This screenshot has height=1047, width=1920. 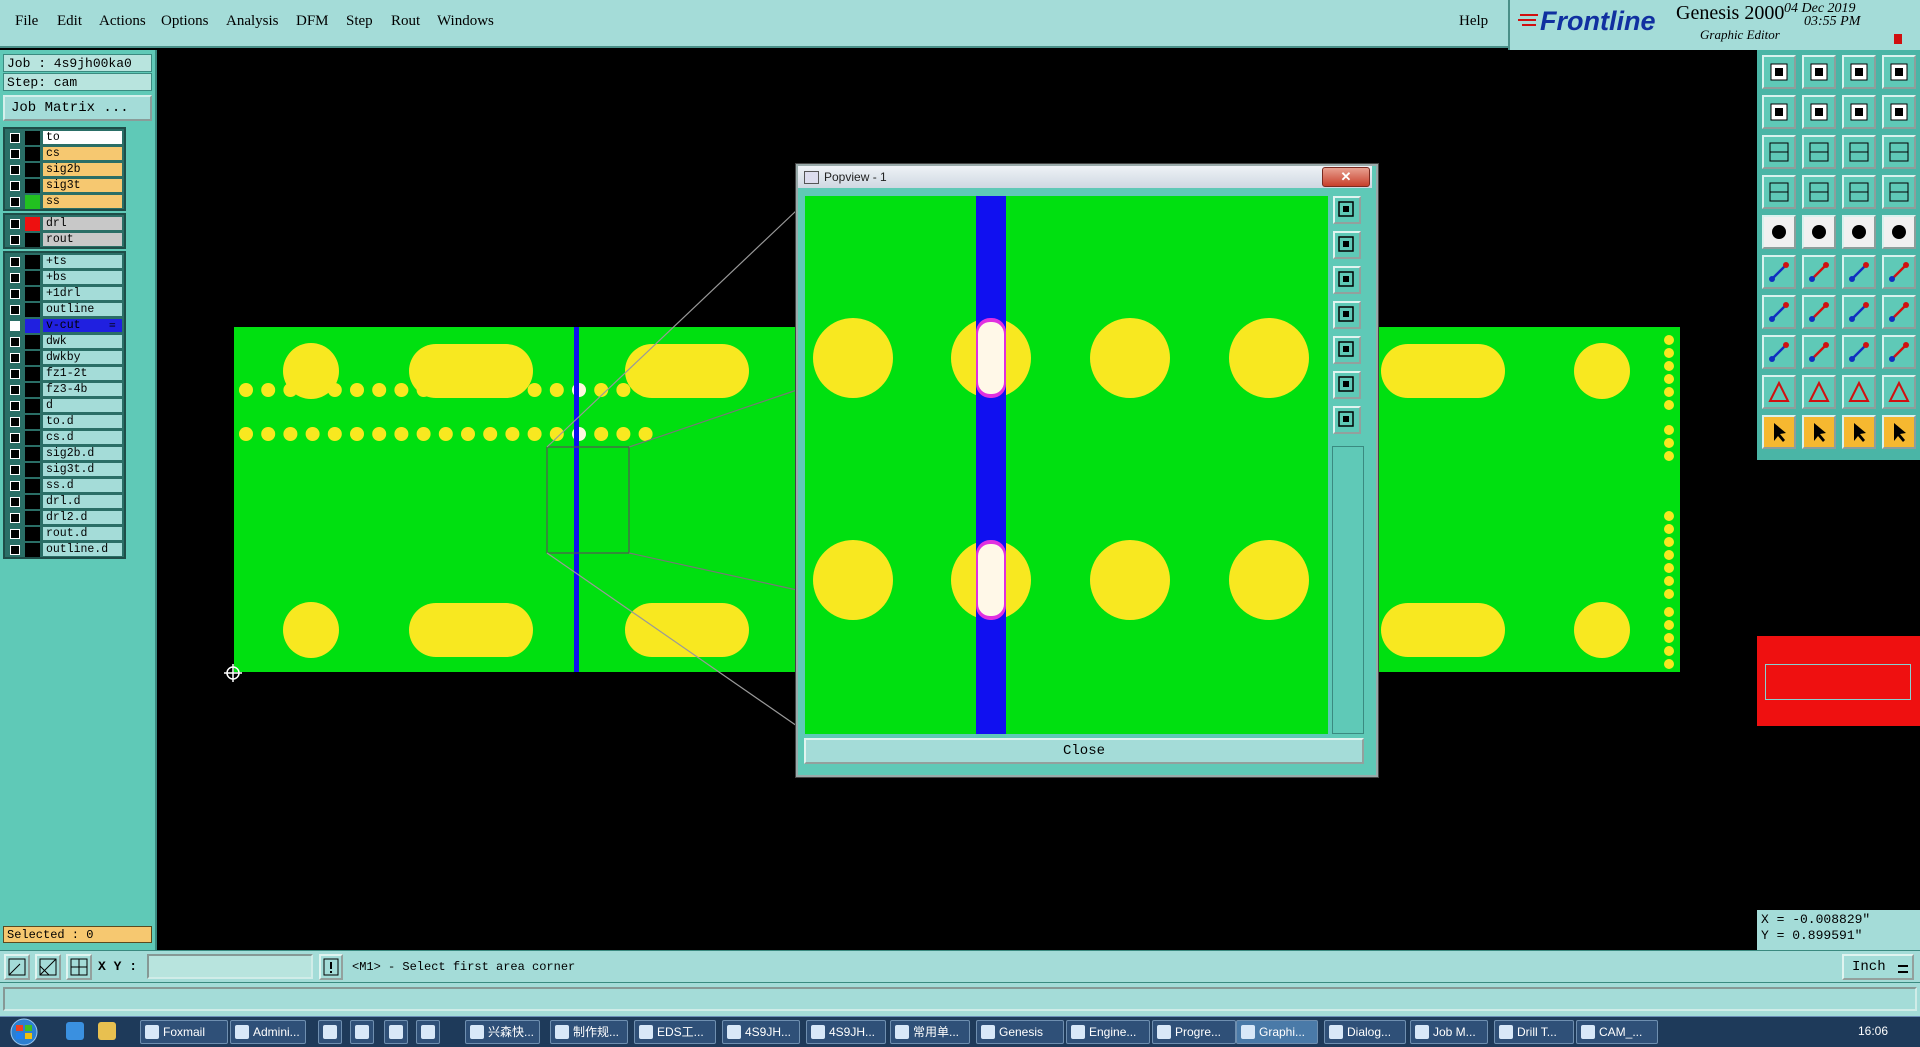 I want to click on layer-name: cs, so click(x=82, y=153).